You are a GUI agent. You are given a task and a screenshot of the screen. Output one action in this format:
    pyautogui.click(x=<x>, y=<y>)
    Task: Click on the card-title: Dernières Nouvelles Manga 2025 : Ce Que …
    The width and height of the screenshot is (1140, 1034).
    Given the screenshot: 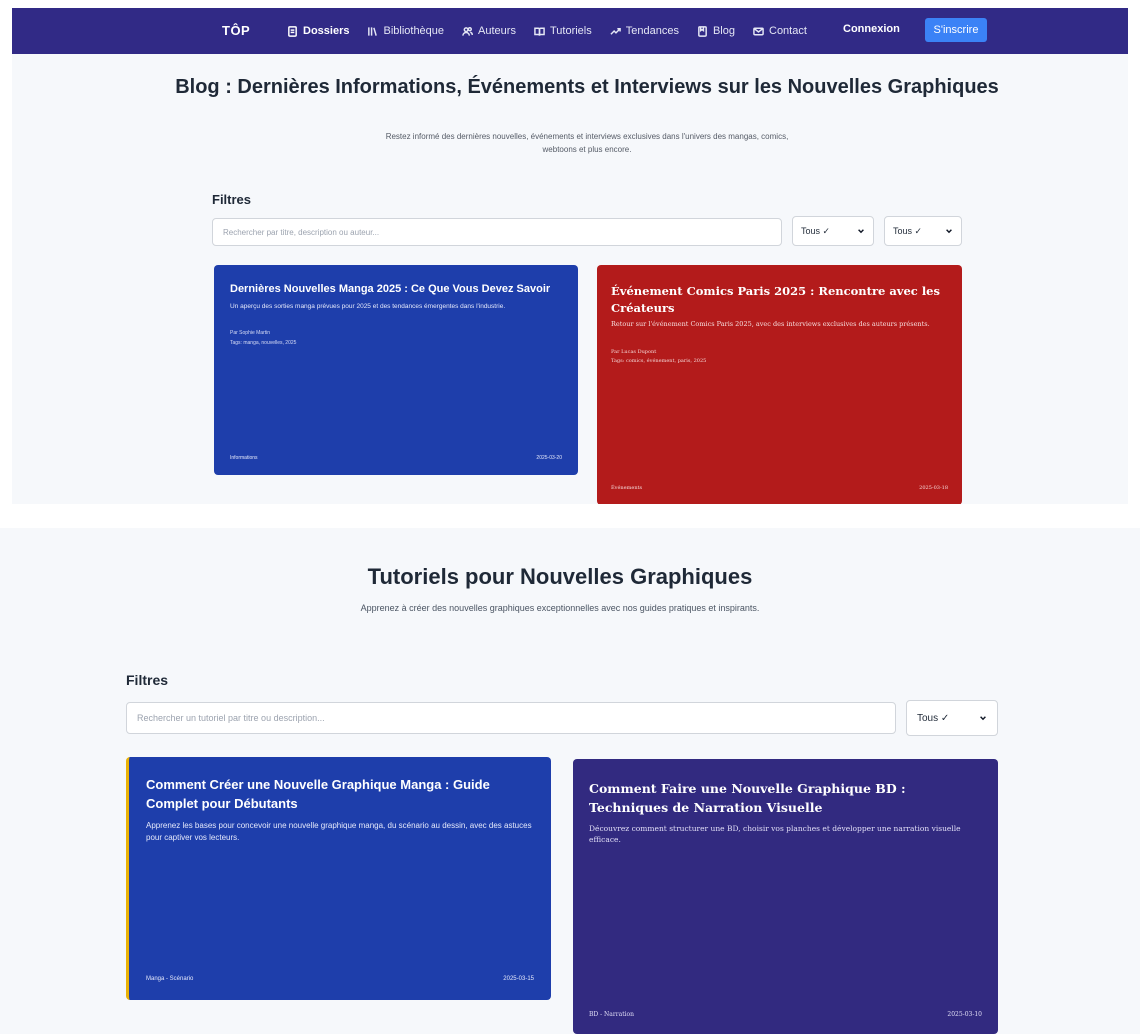 What is the action you would take?
    pyautogui.click(x=390, y=289)
    